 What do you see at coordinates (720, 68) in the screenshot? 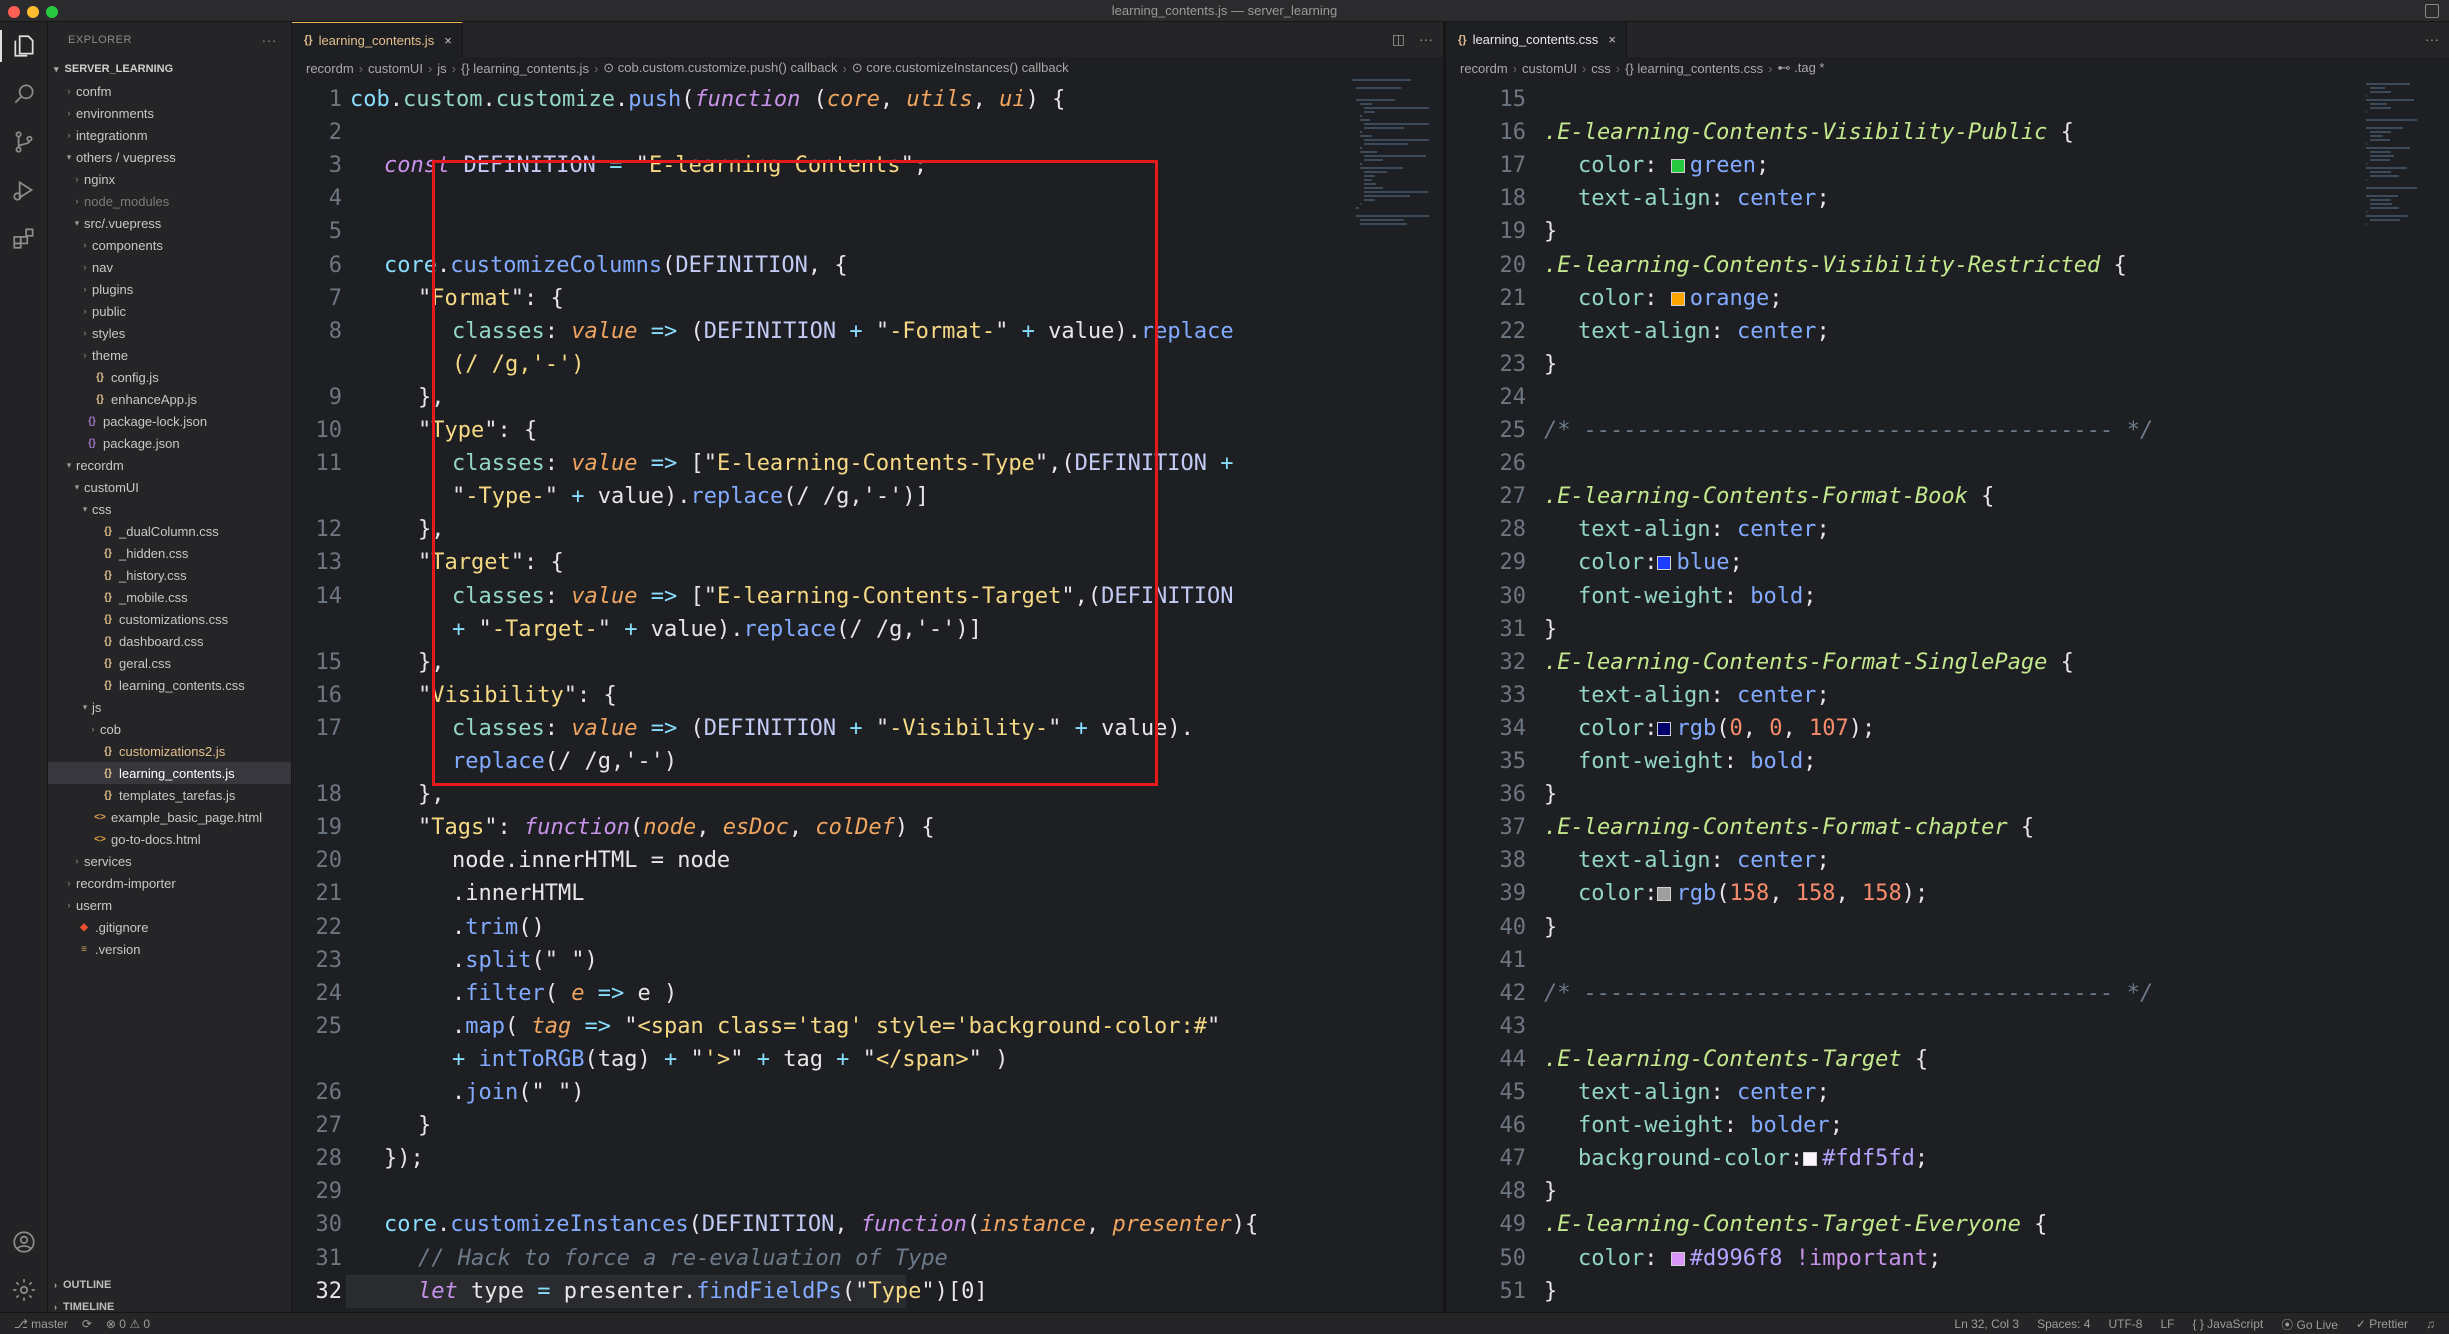
I see `breadcrumb-item: ⊙ cob.custom.customize.push() callback` at bounding box center [720, 68].